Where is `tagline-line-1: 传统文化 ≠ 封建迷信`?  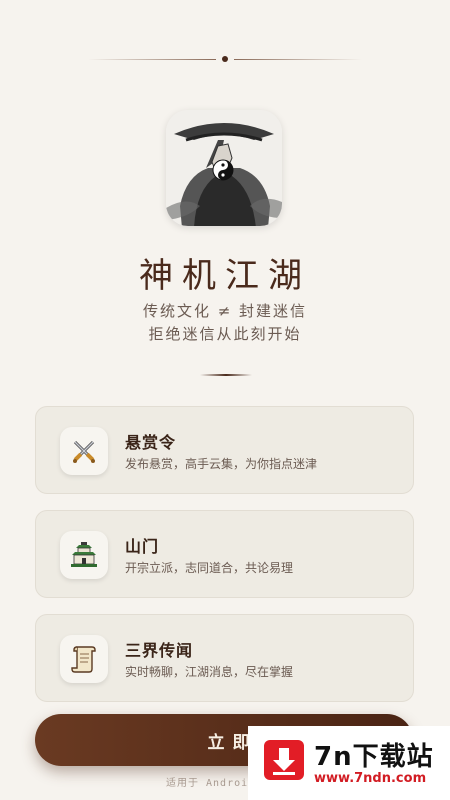 tagline-line-1: 传统文化 ≠ 封建迷信 is located at coordinates (225, 311).